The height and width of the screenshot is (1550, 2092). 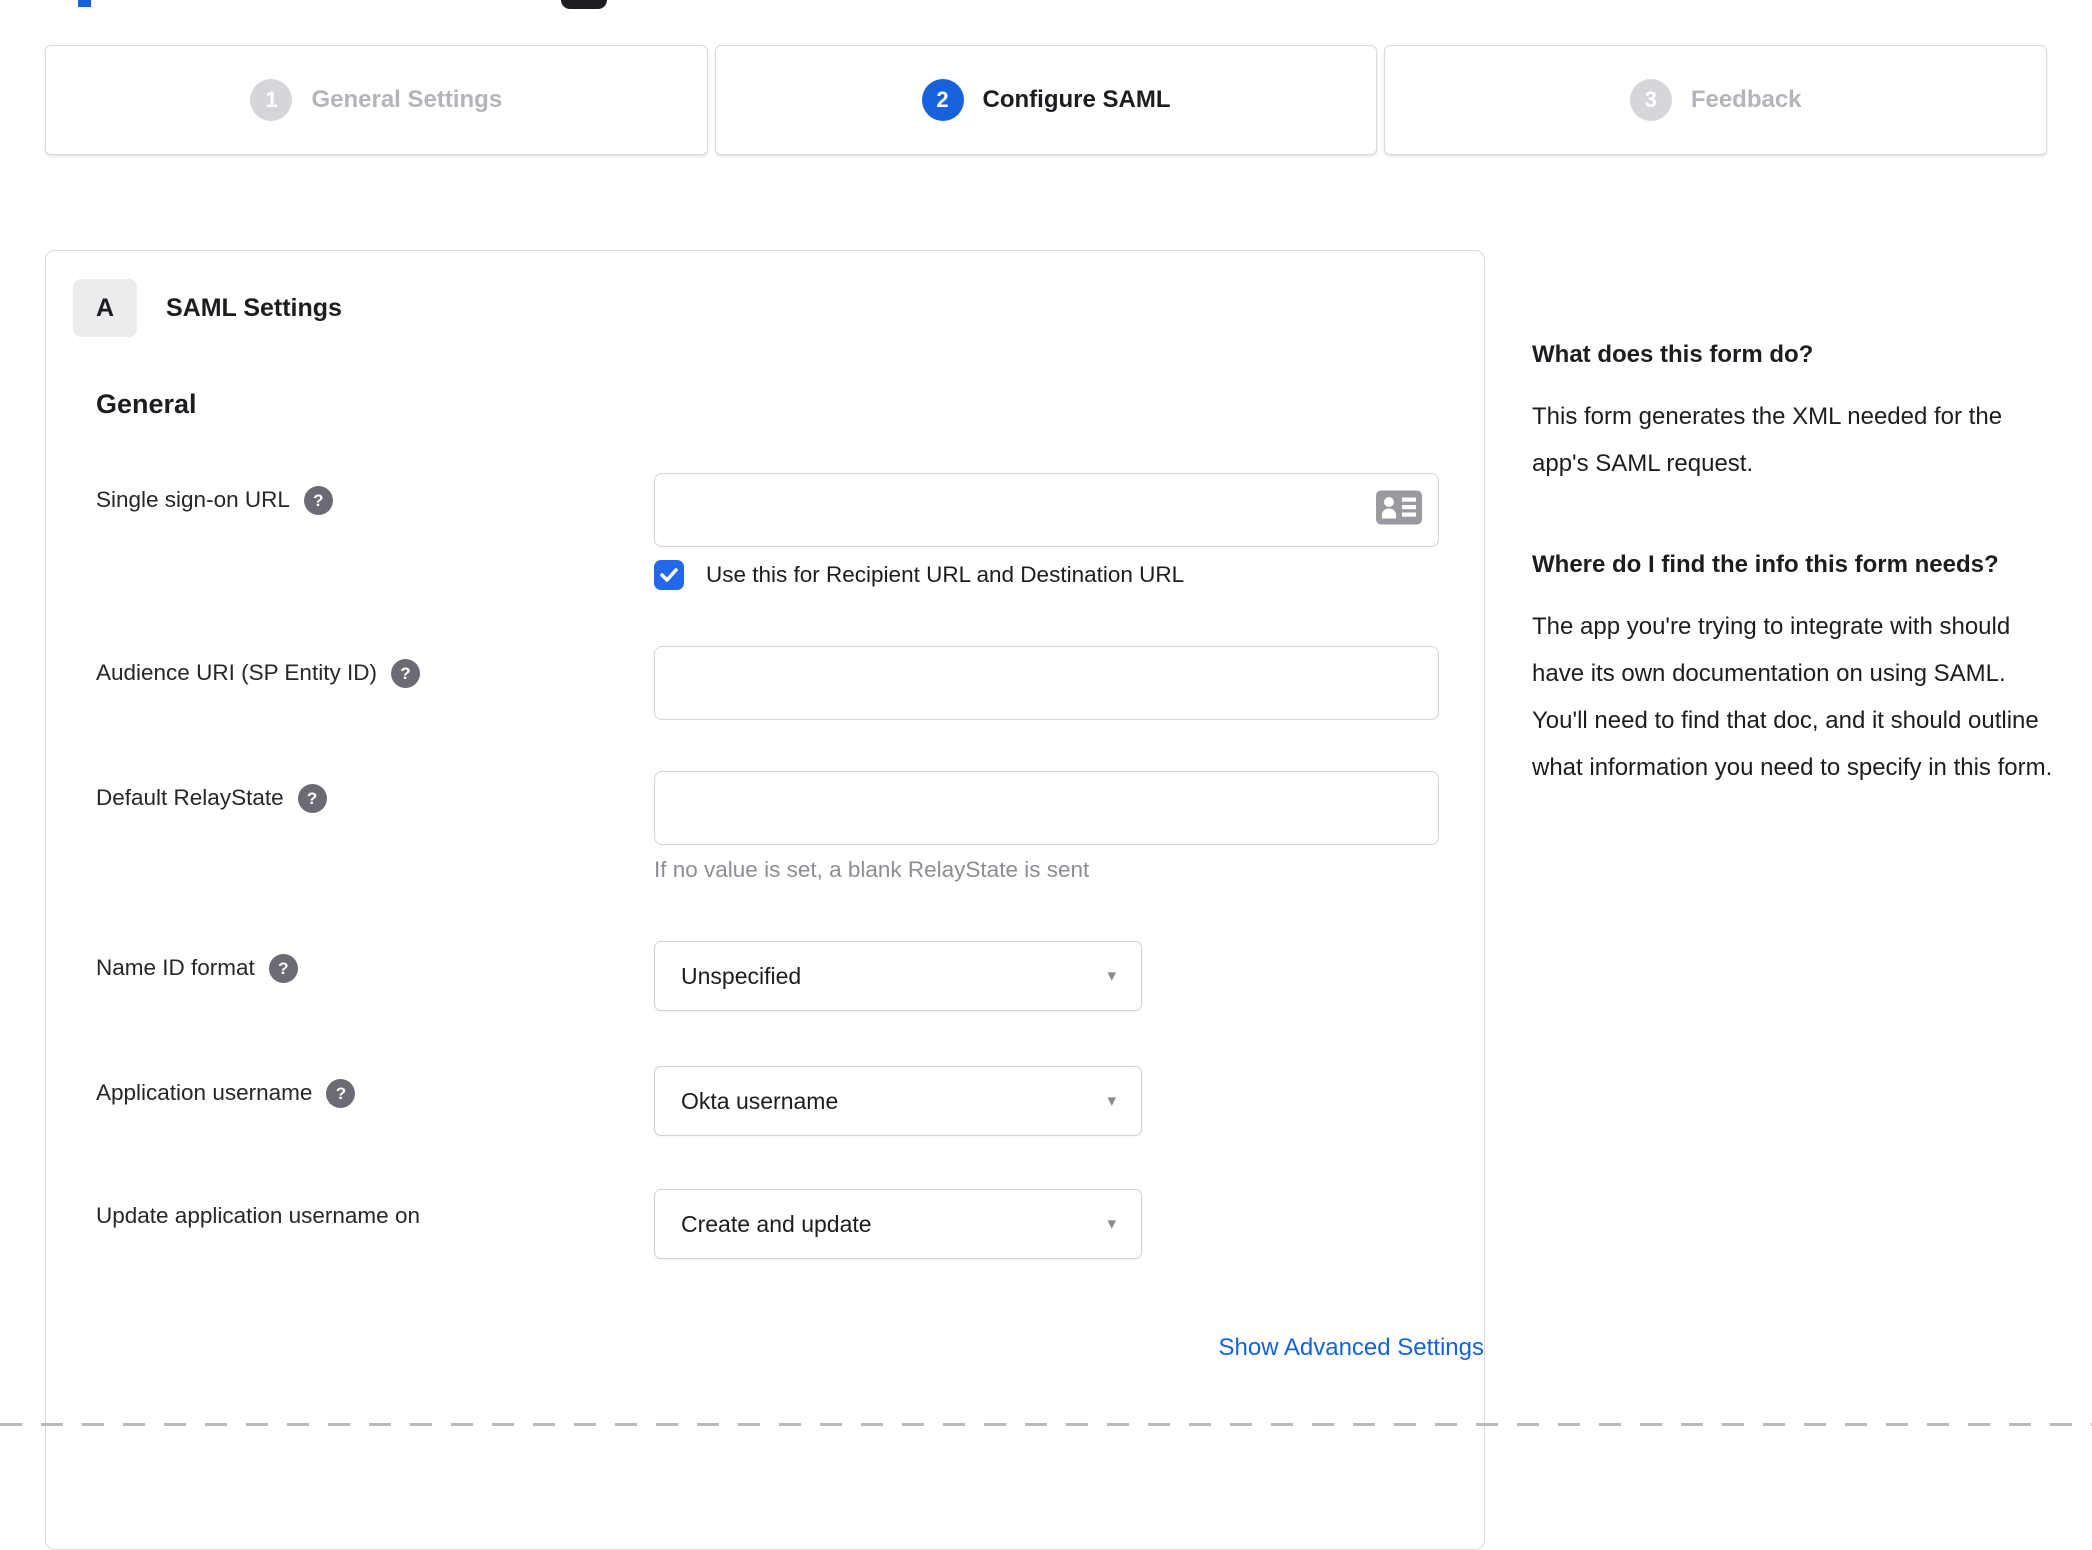 I want to click on dropdown-value: Create and update, so click(x=776, y=1223).